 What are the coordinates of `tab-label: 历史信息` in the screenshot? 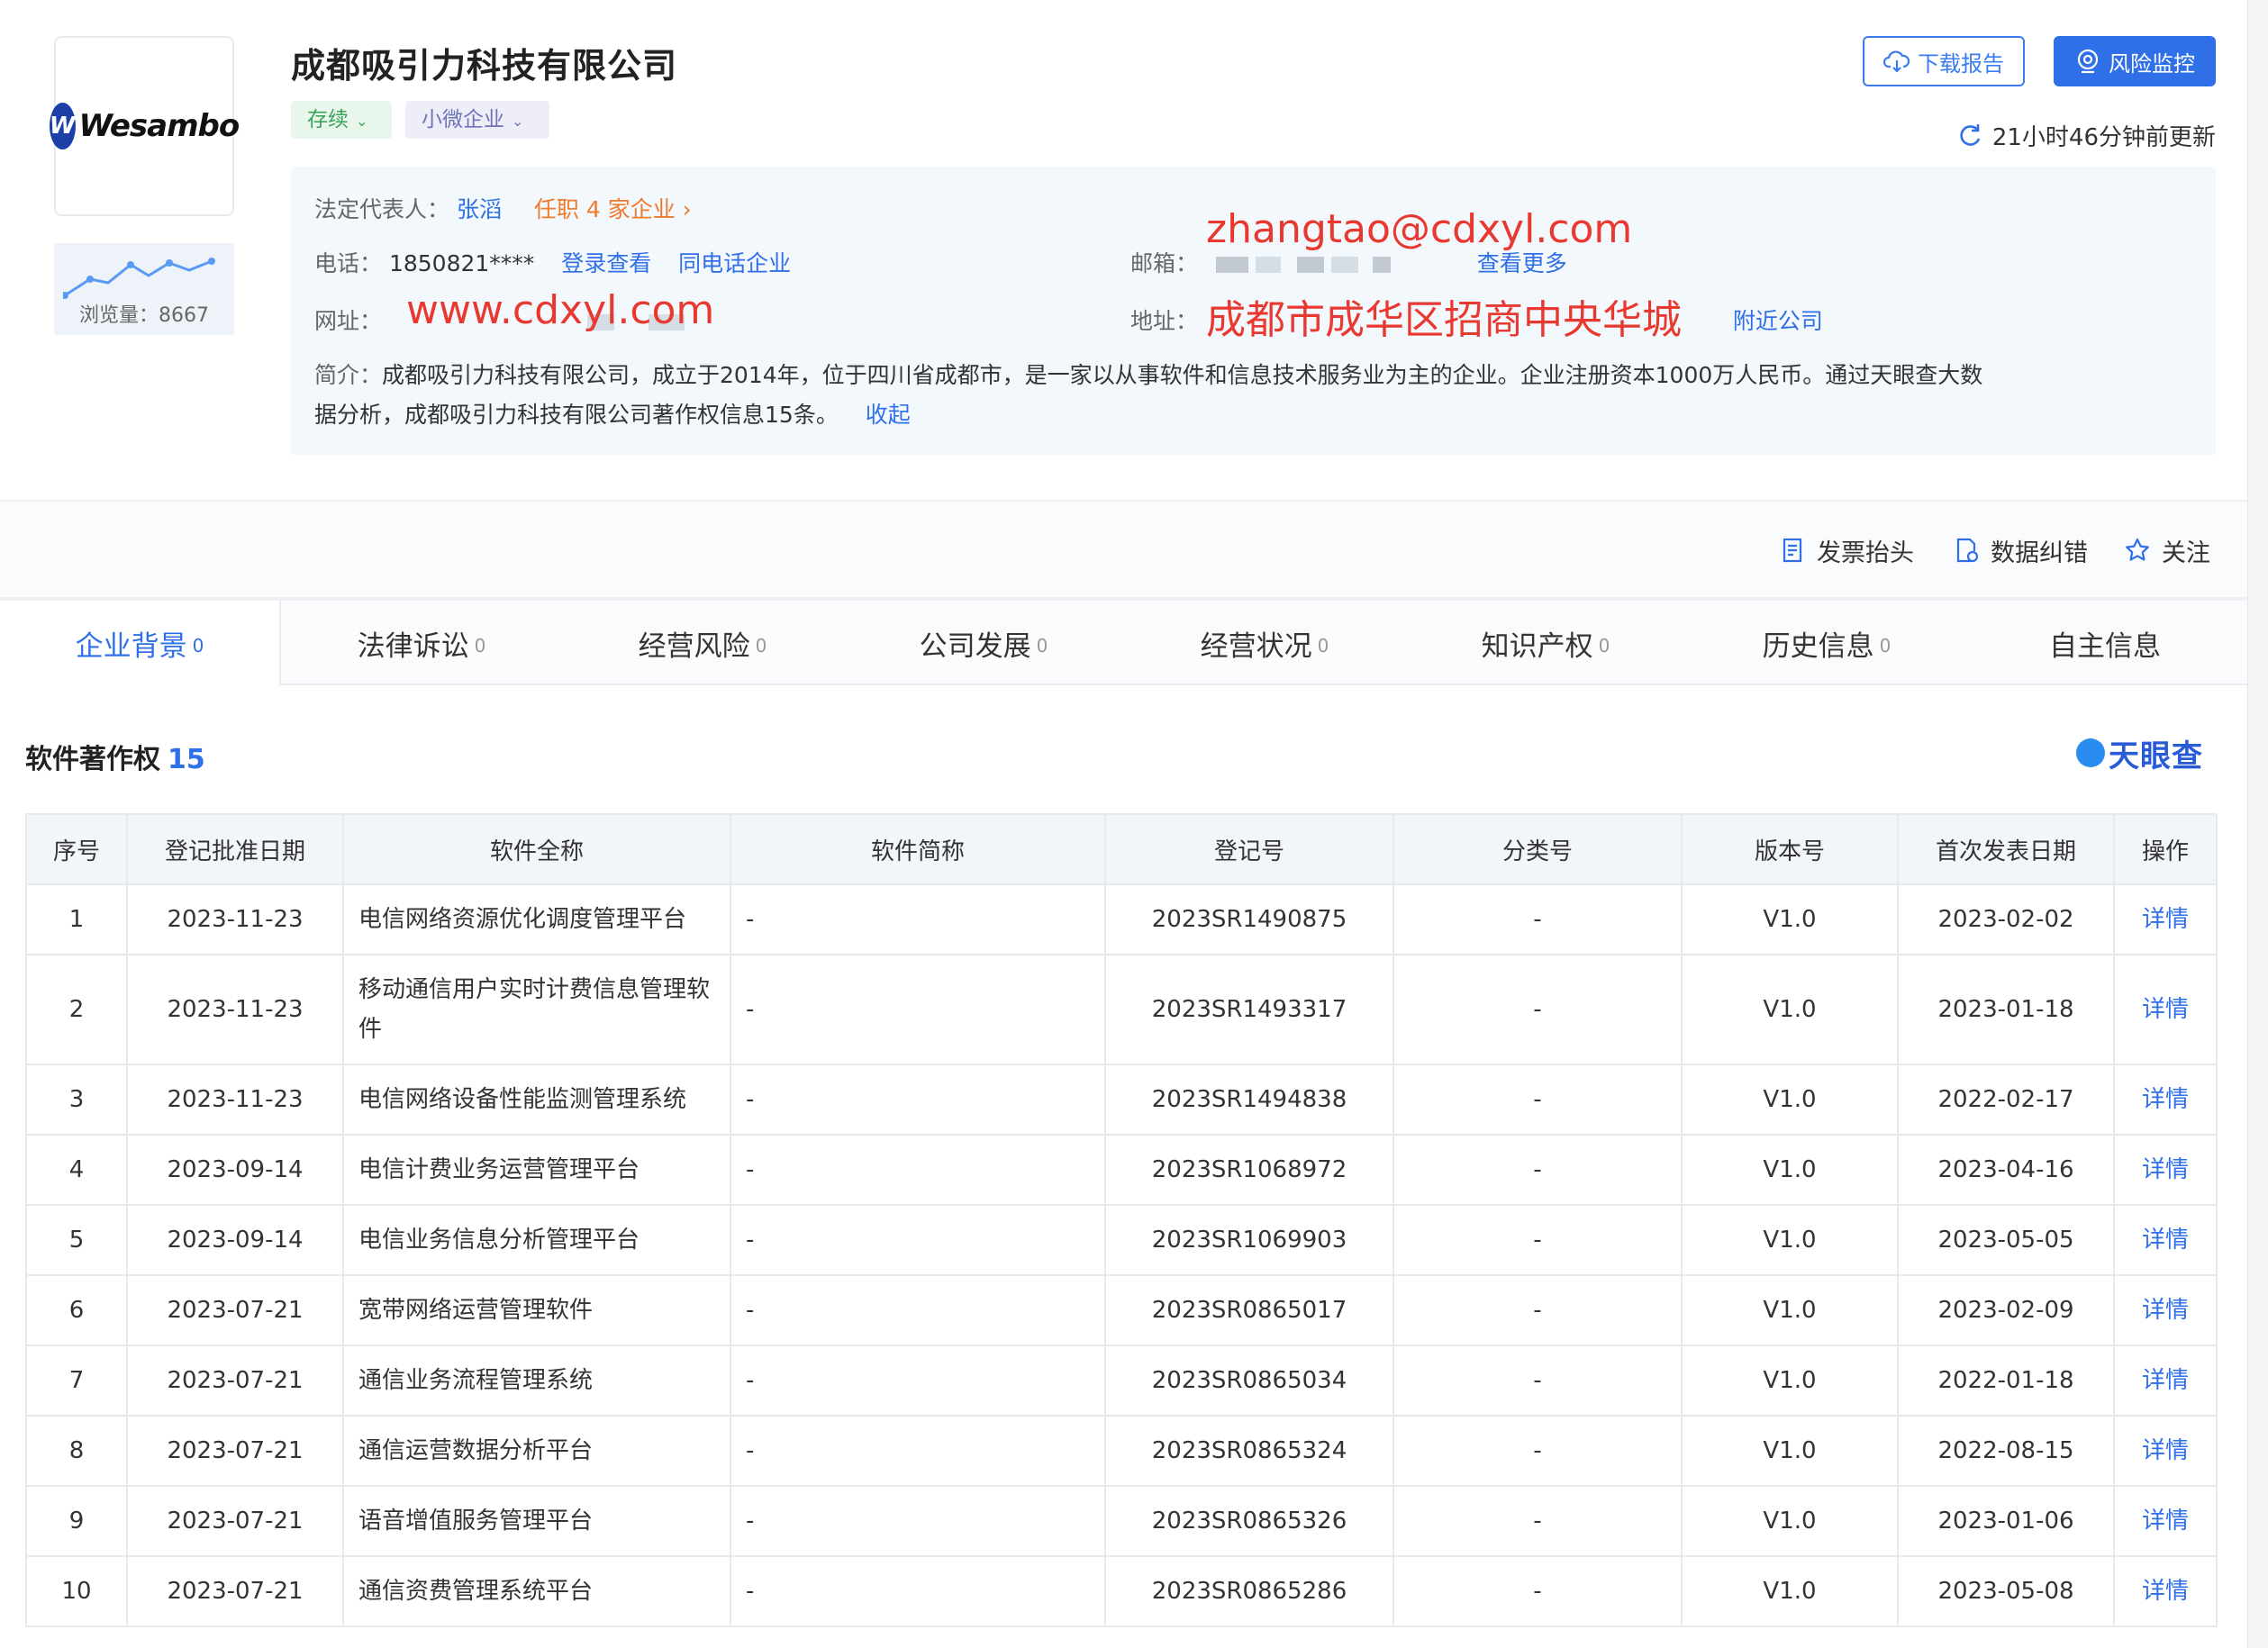 It's located at (1818, 646).